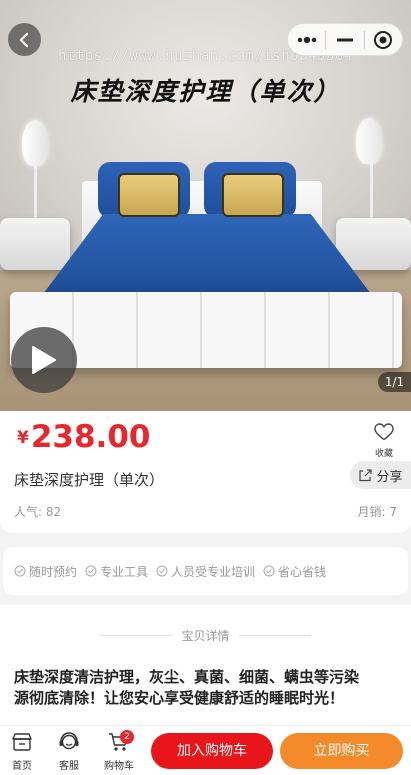 This screenshot has height=775, width=411. Describe the element at coordinates (384, 432) in the screenshot. I see `heart-icon` at that location.